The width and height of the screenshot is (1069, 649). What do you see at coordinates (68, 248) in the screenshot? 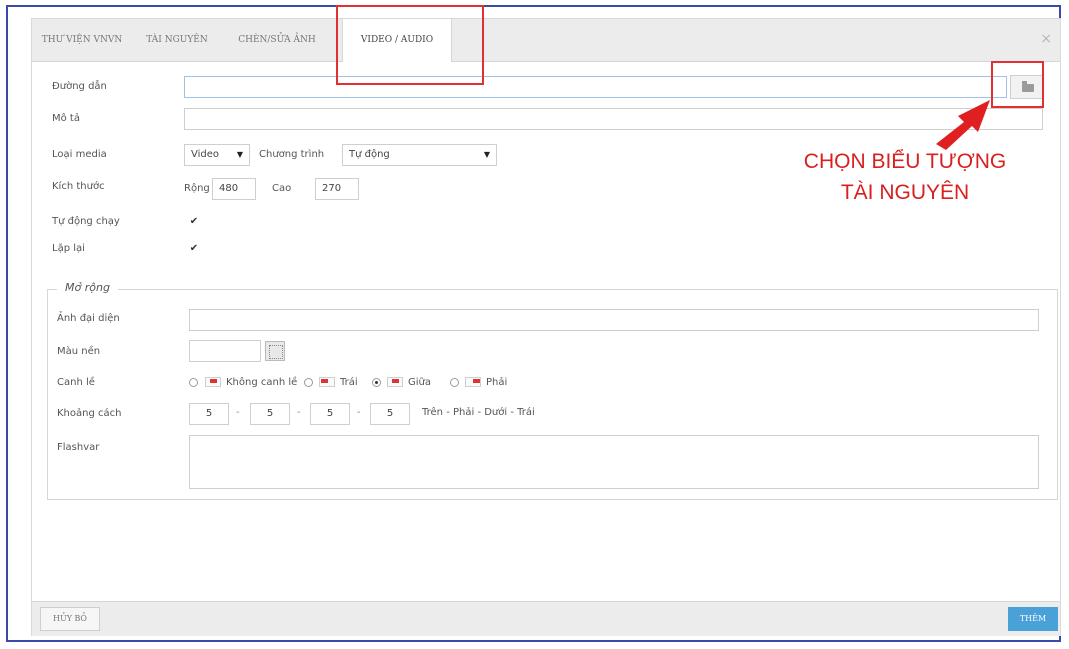
I see `loop-label: Lặp lại` at bounding box center [68, 248].